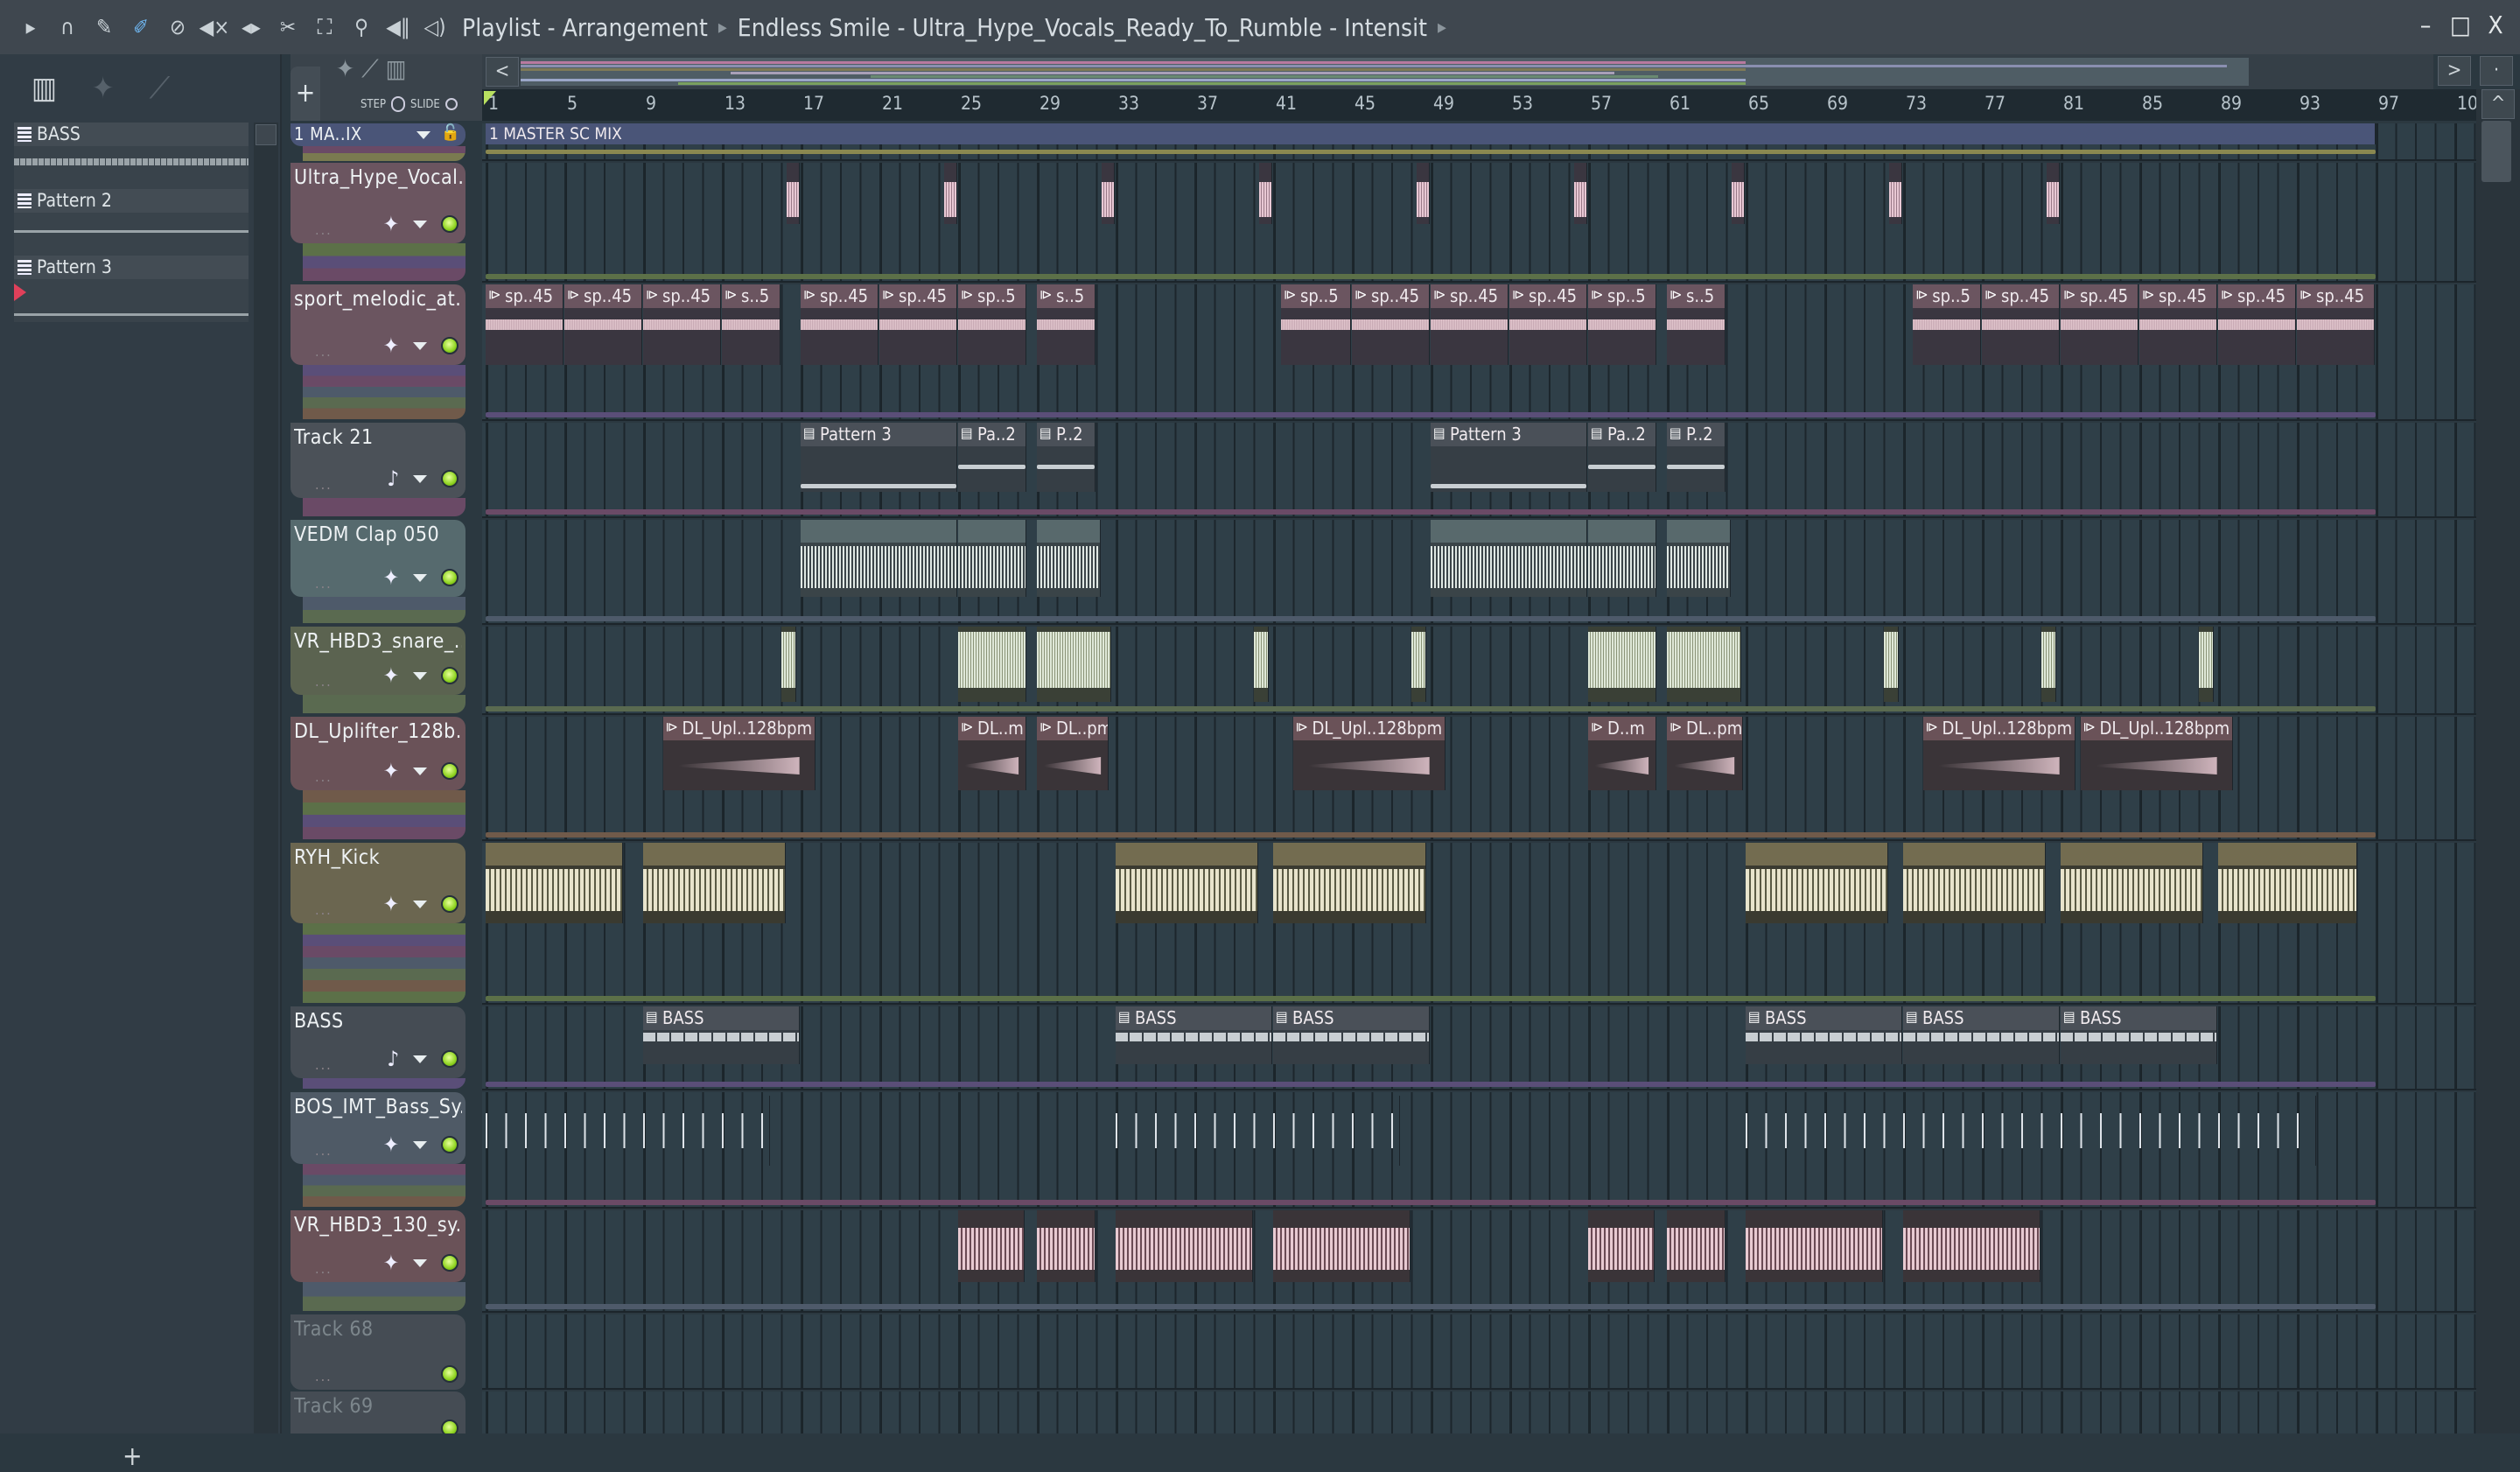 The image size is (2520, 1472). What do you see at coordinates (214, 27) in the screenshot?
I see `mute-icon: ◀×` at bounding box center [214, 27].